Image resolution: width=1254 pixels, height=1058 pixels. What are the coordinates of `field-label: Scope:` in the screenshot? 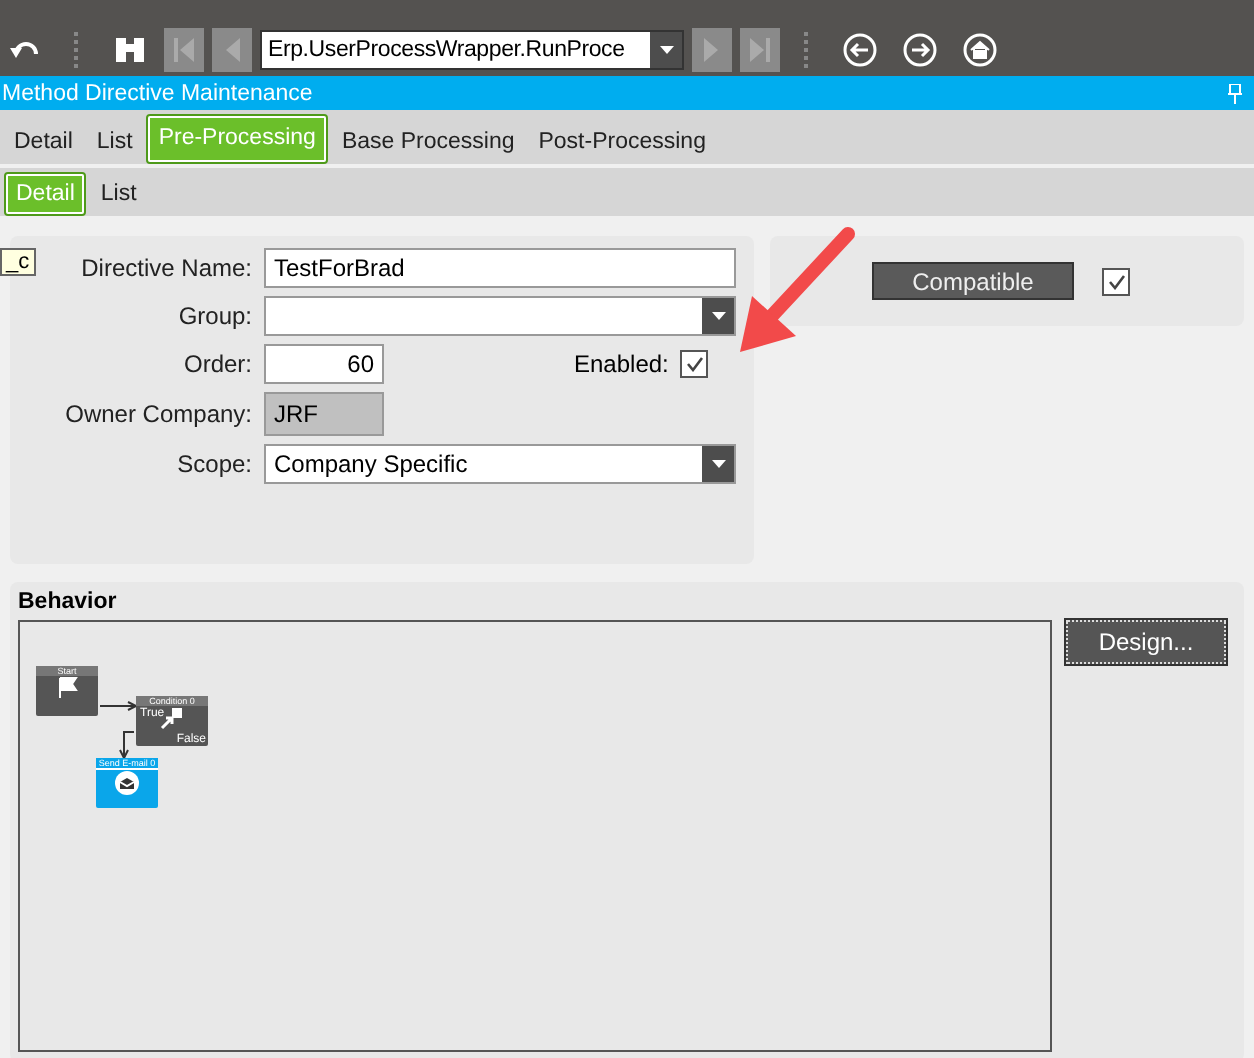 It's located at (213, 464).